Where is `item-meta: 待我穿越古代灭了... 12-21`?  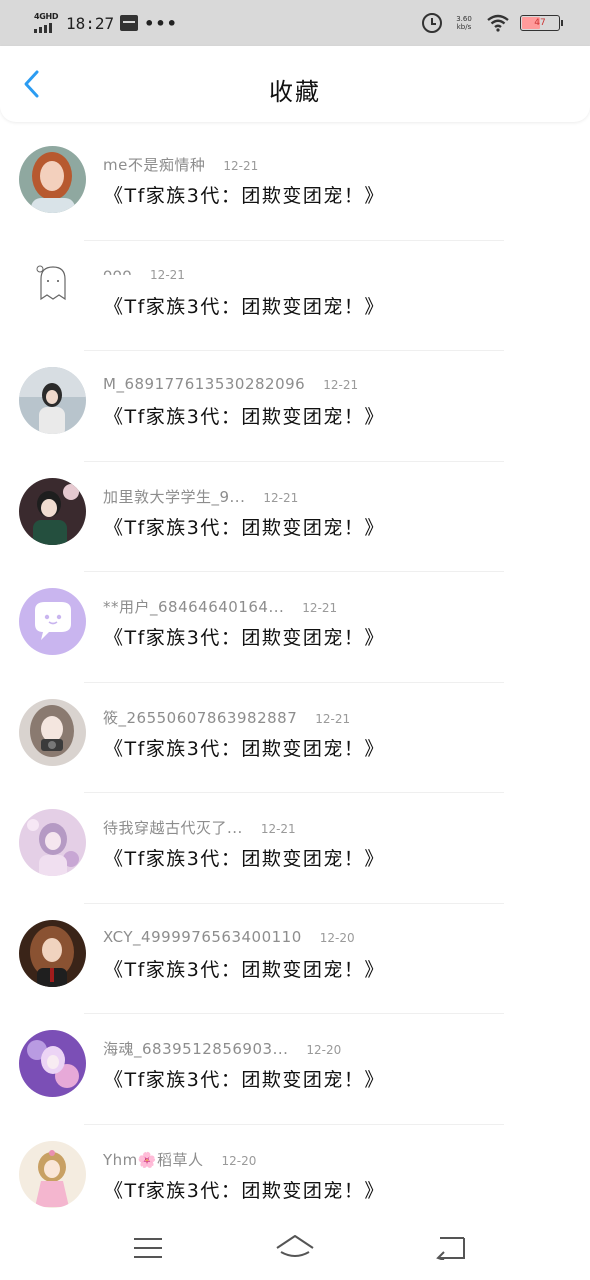 item-meta: 待我穿越古代灭了... 12-21 is located at coordinates (199, 827).